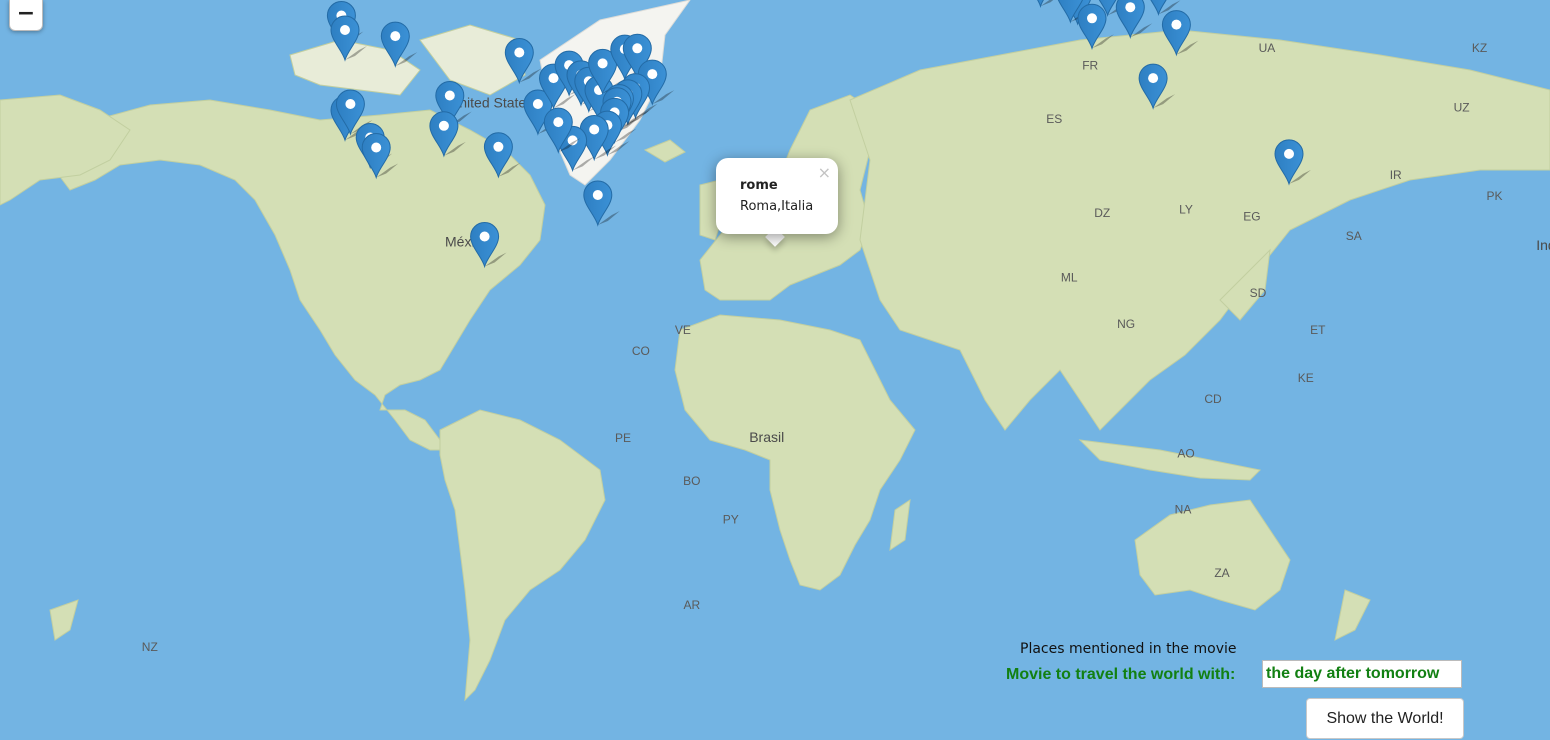 This screenshot has width=1550, height=740. Describe the element at coordinates (759, 185) in the screenshot. I see `popup-title: rome` at that location.